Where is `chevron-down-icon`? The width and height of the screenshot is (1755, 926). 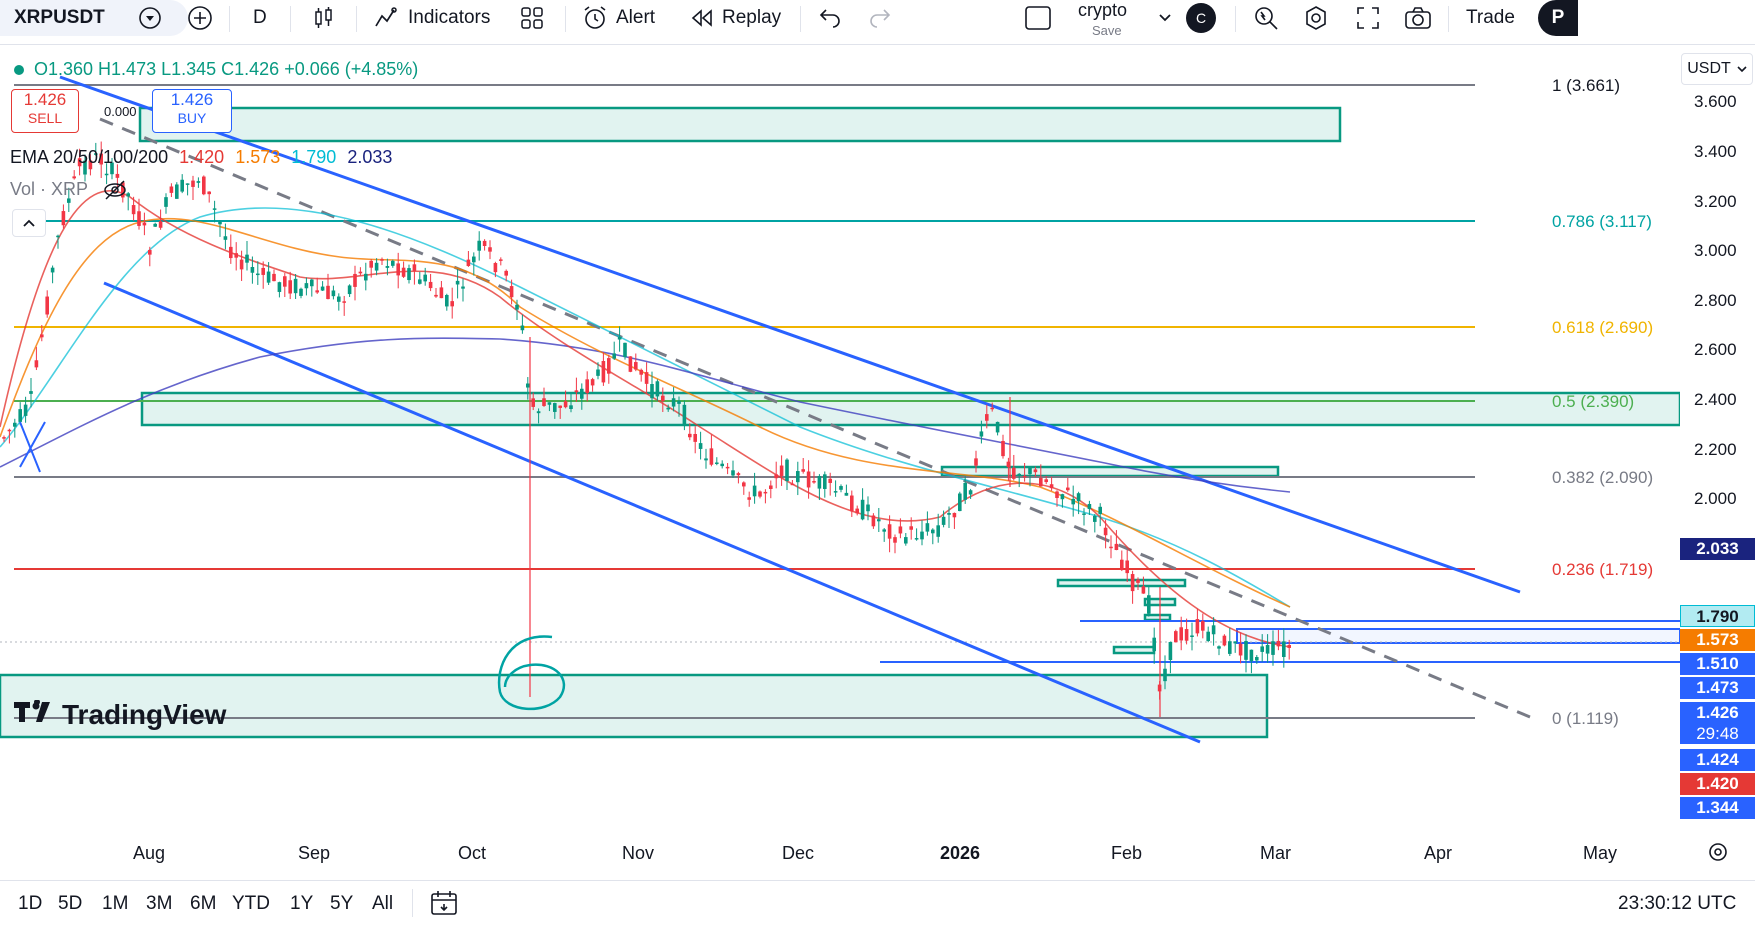 chevron-down-icon is located at coordinates (1165, 18).